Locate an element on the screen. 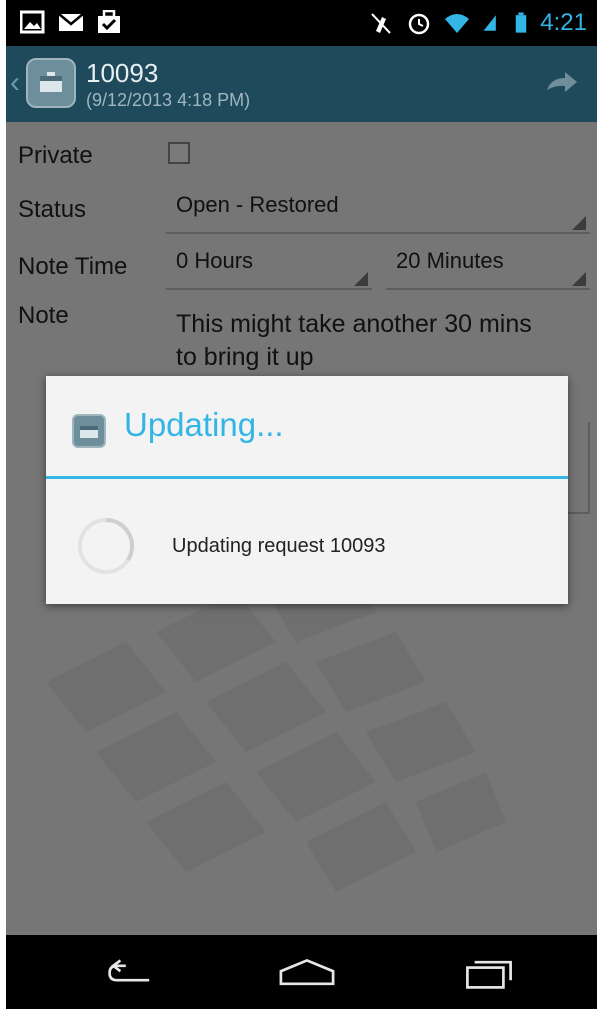 This screenshot has height=1009, width=603. dialog-message: Updating request 10093 is located at coordinates (279, 546).